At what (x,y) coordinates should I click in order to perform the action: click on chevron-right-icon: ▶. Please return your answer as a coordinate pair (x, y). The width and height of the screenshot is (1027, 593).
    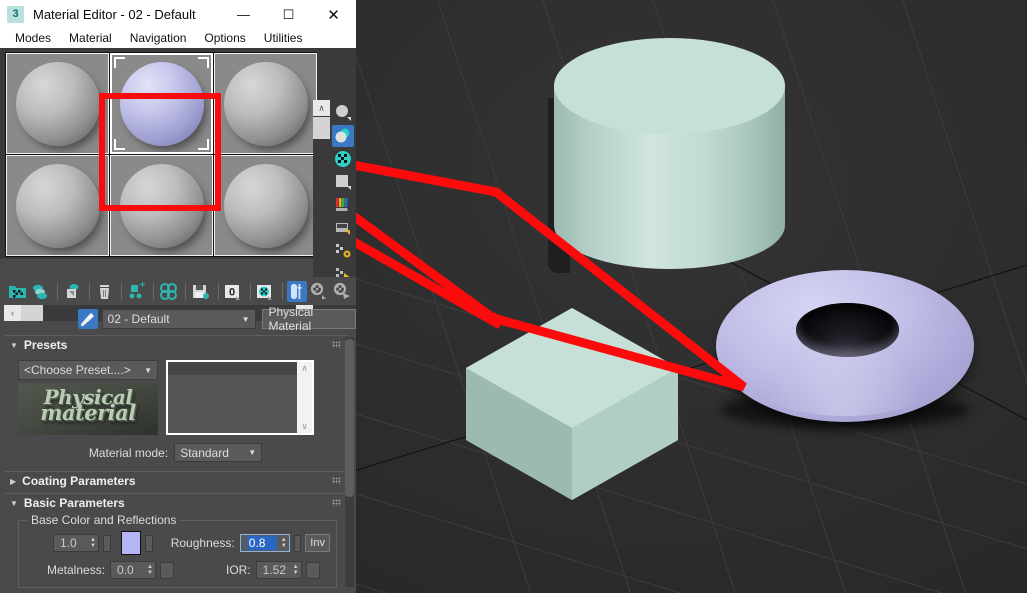
    Looking at the image, I should click on (13, 481).